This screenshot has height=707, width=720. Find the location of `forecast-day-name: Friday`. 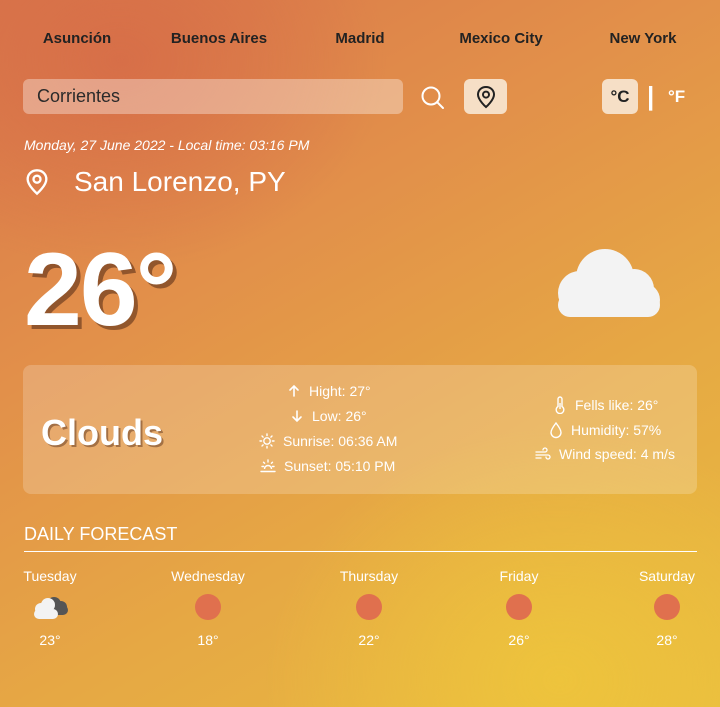

forecast-day-name: Friday is located at coordinates (519, 576).